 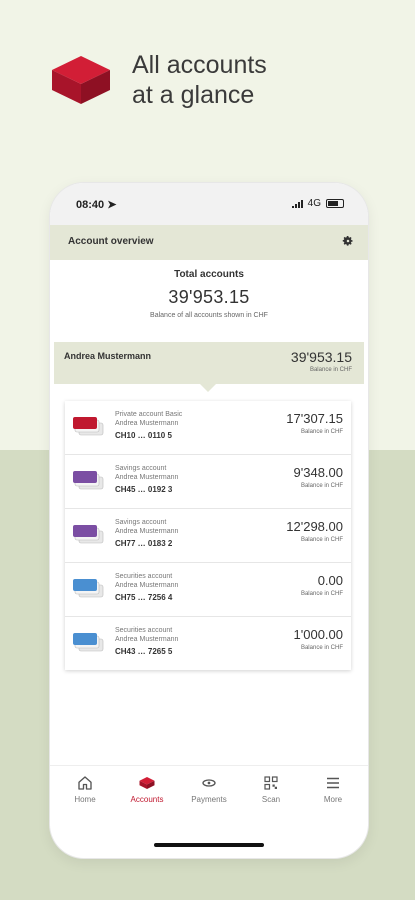 I want to click on tab-accounts: Accounts, so click(x=147, y=789).